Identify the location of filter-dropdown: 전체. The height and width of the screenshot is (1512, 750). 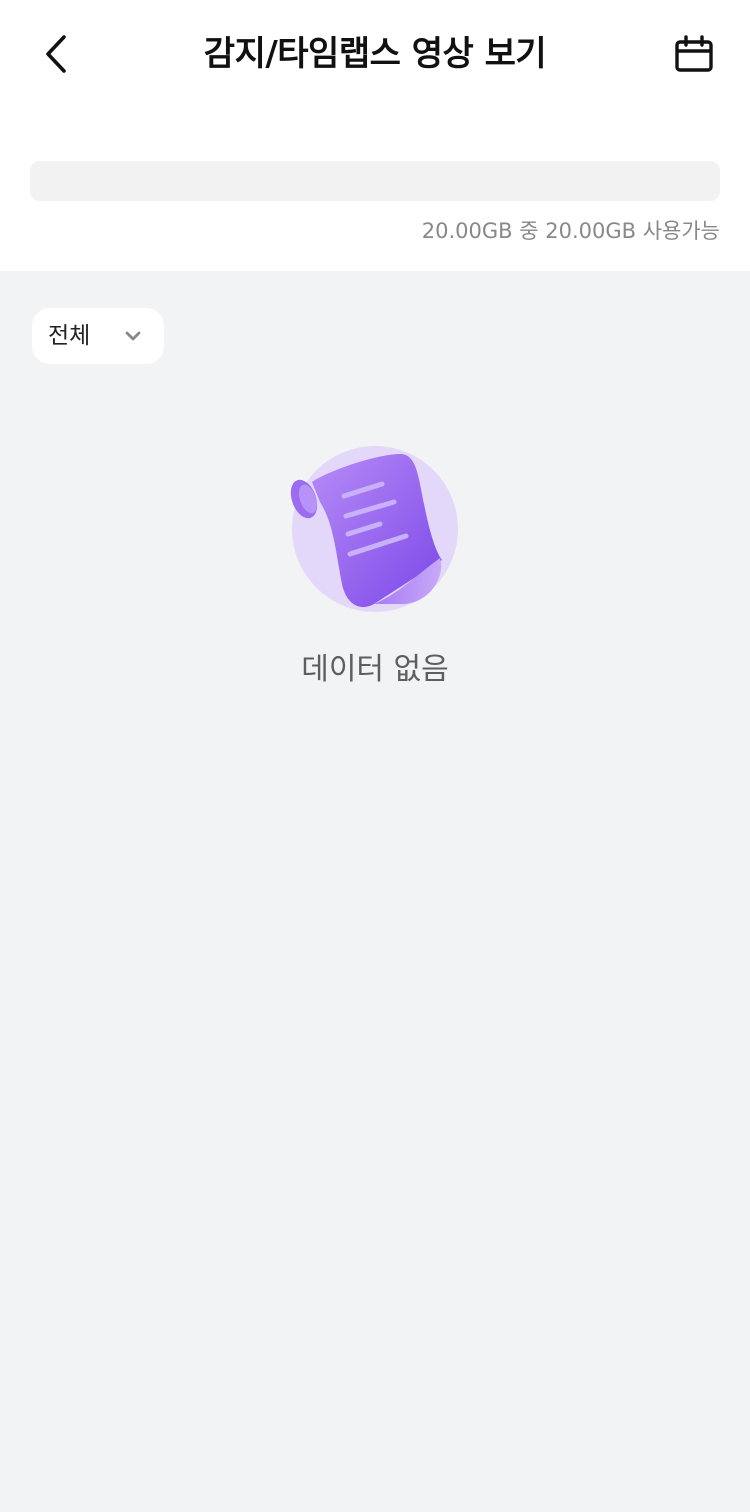
(98, 336).